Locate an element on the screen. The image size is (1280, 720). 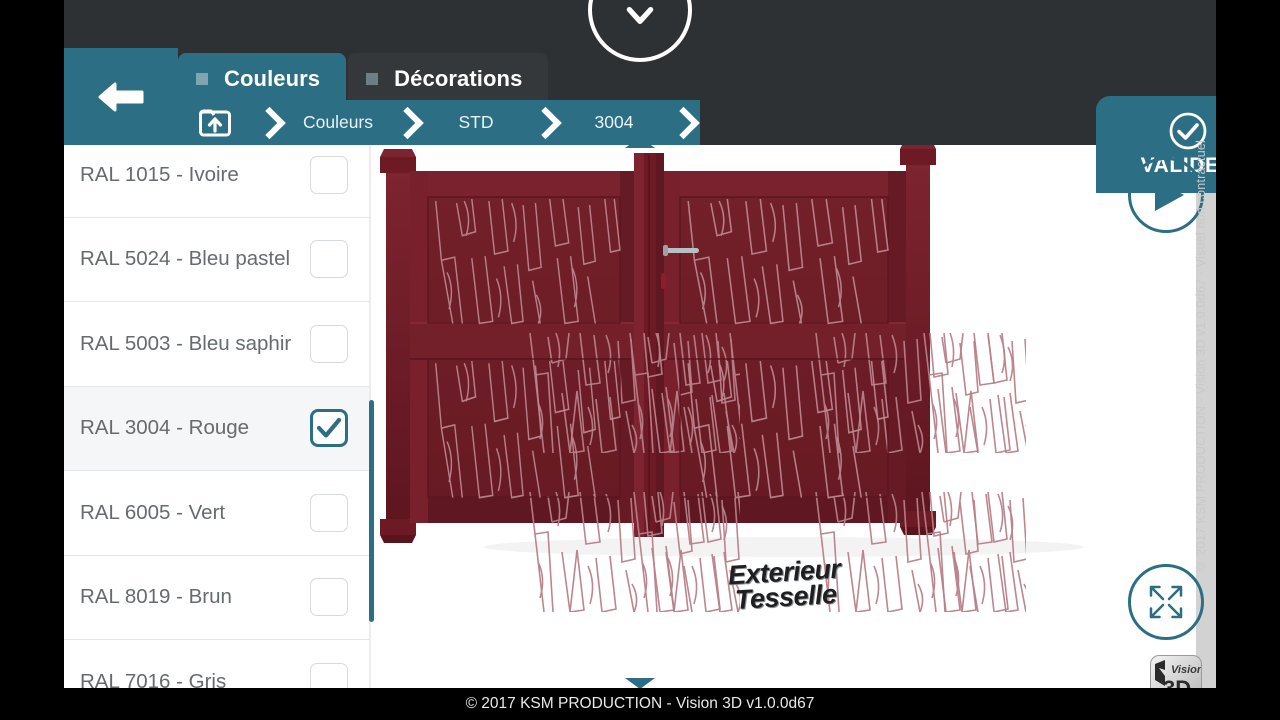
tab-bar: Couleurs Décorations is located at coordinates (364, 76).